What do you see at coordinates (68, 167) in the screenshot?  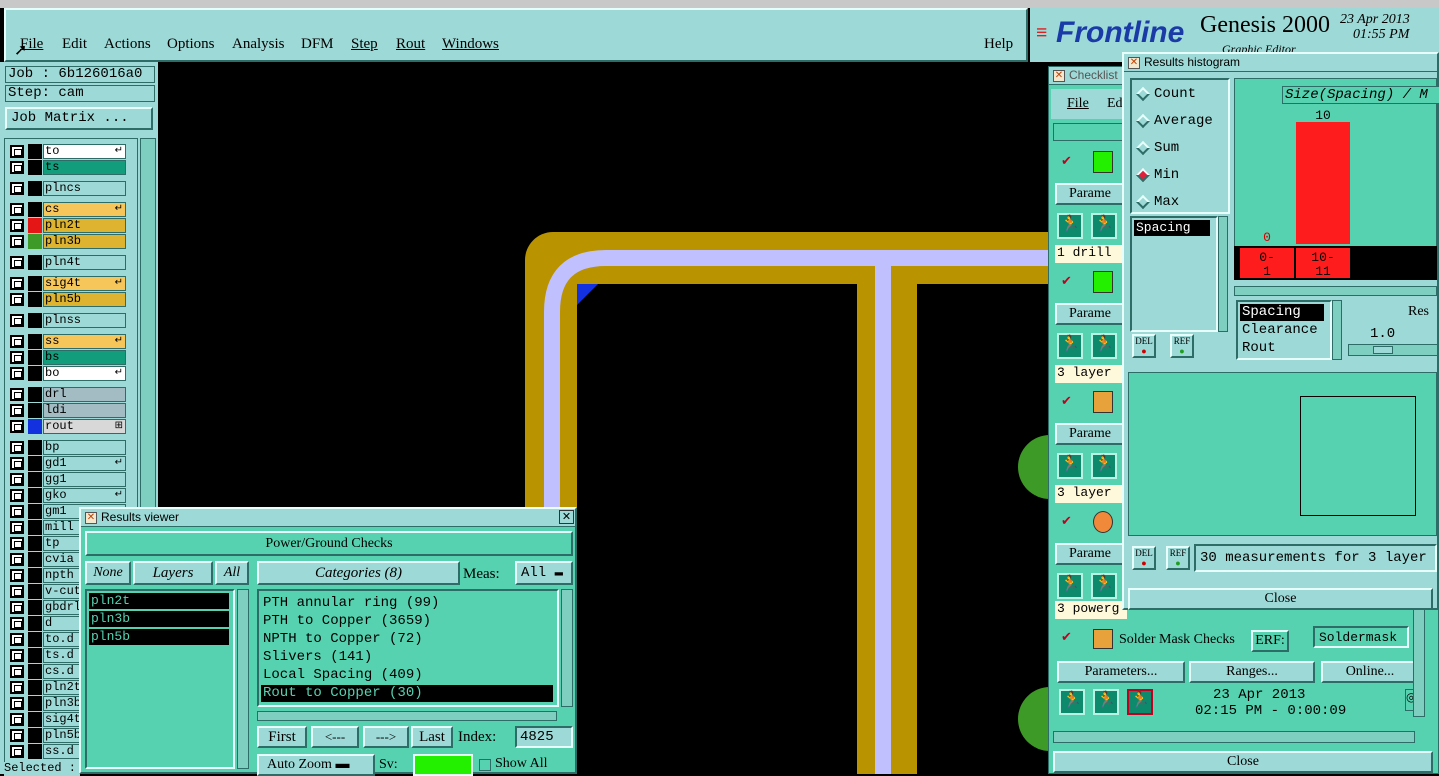 I see `layer-row: ts` at bounding box center [68, 167].